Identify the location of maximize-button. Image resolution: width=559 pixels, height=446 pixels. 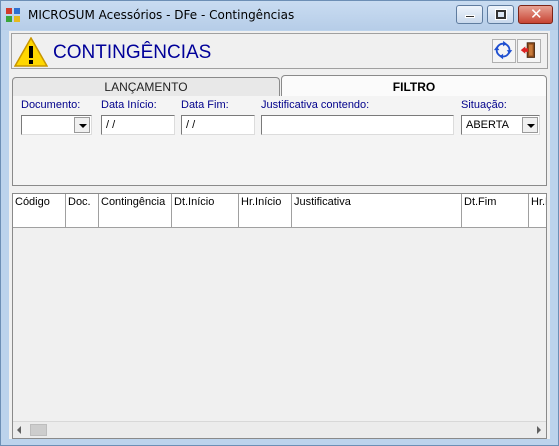
(500, 14).